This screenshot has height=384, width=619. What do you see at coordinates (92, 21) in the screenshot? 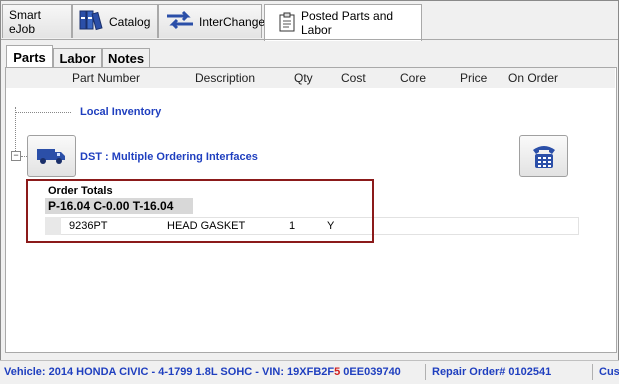
I see `catalog-books-icon` at bounding box center [92, 21].